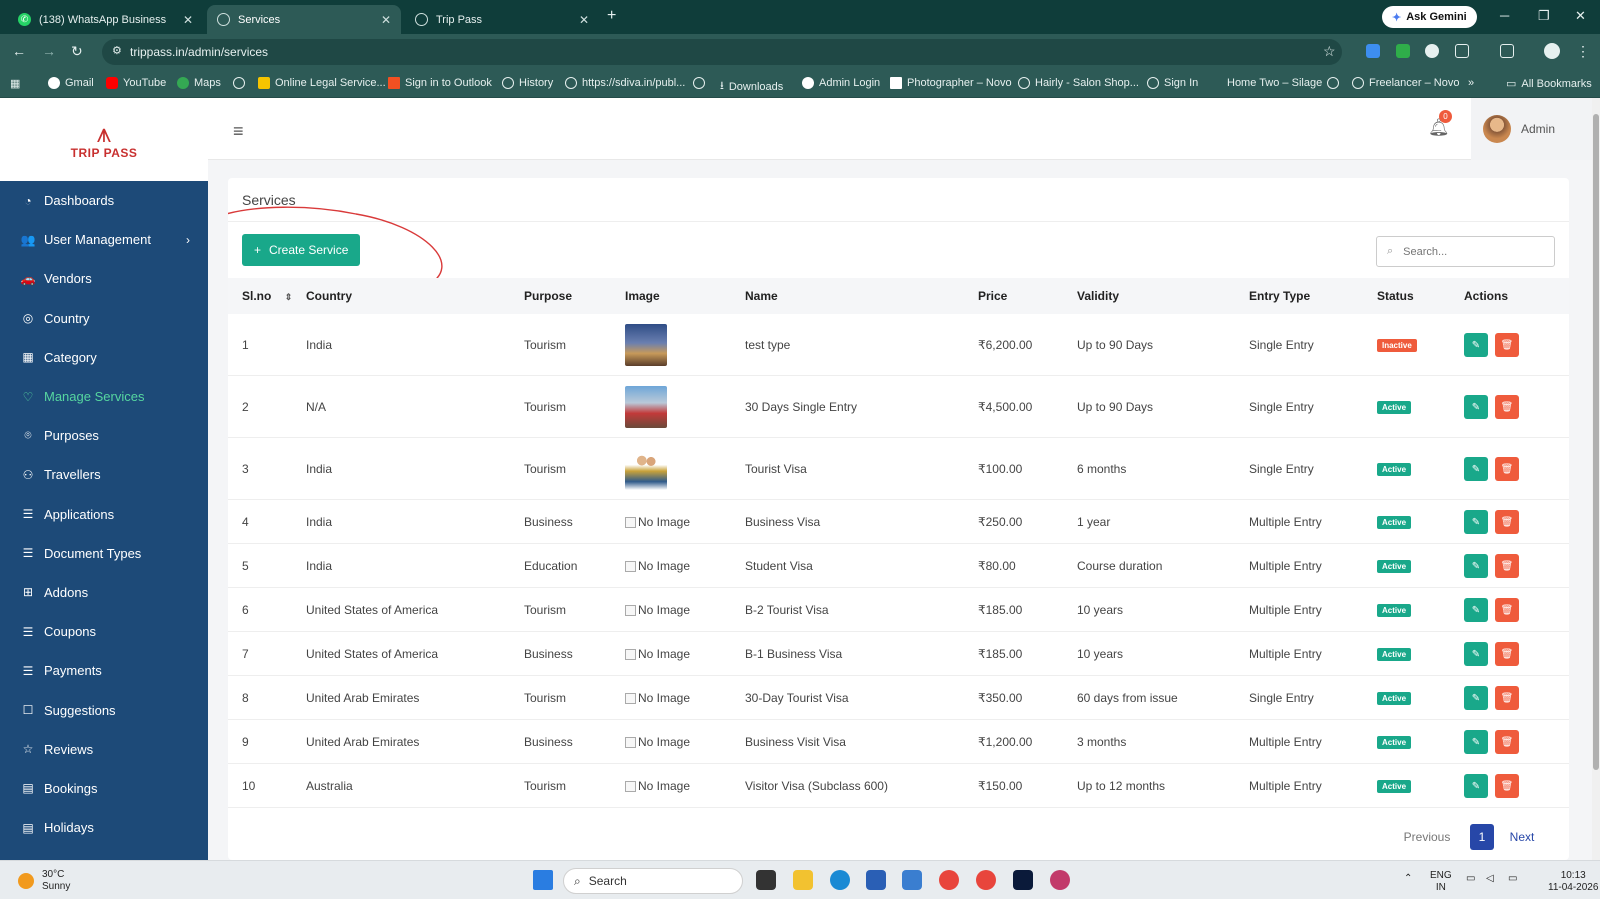  What do you see at coordinates (1408, 879) in the screenshot?
I see `tray-chevron-icon: ⌃` at bounding box center [1408, 879].